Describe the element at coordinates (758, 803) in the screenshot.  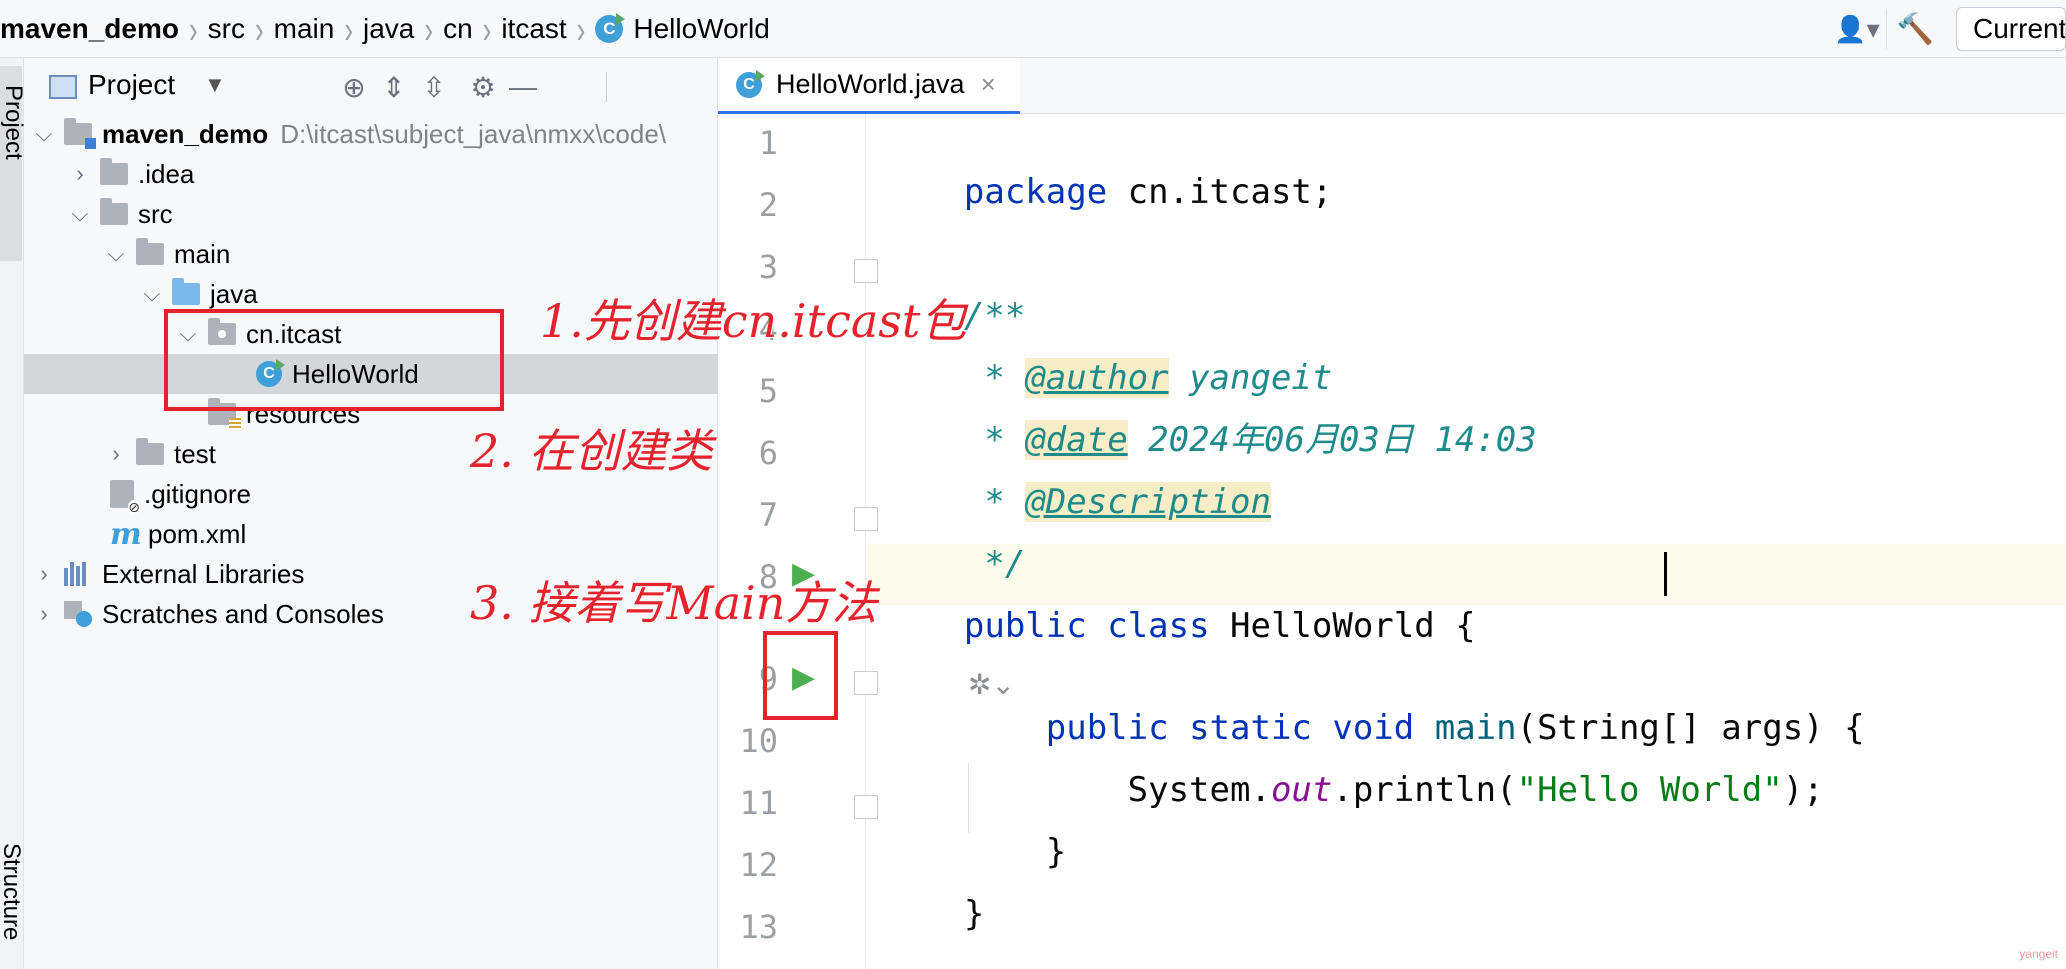
I see `line-number: 11` at that location.